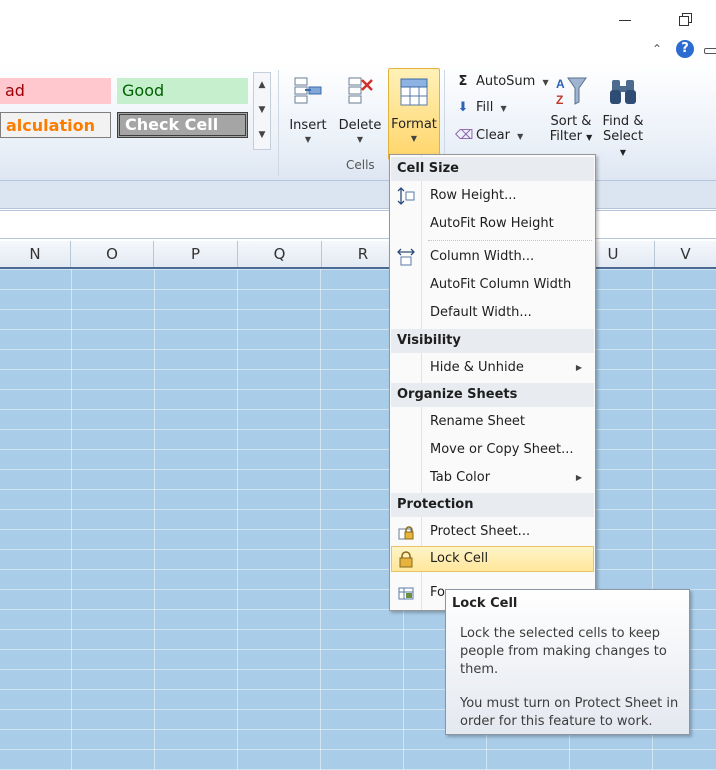  I want to click on styles-gallery-scroll: ▲ ▼ ▼, so click(262, 111).